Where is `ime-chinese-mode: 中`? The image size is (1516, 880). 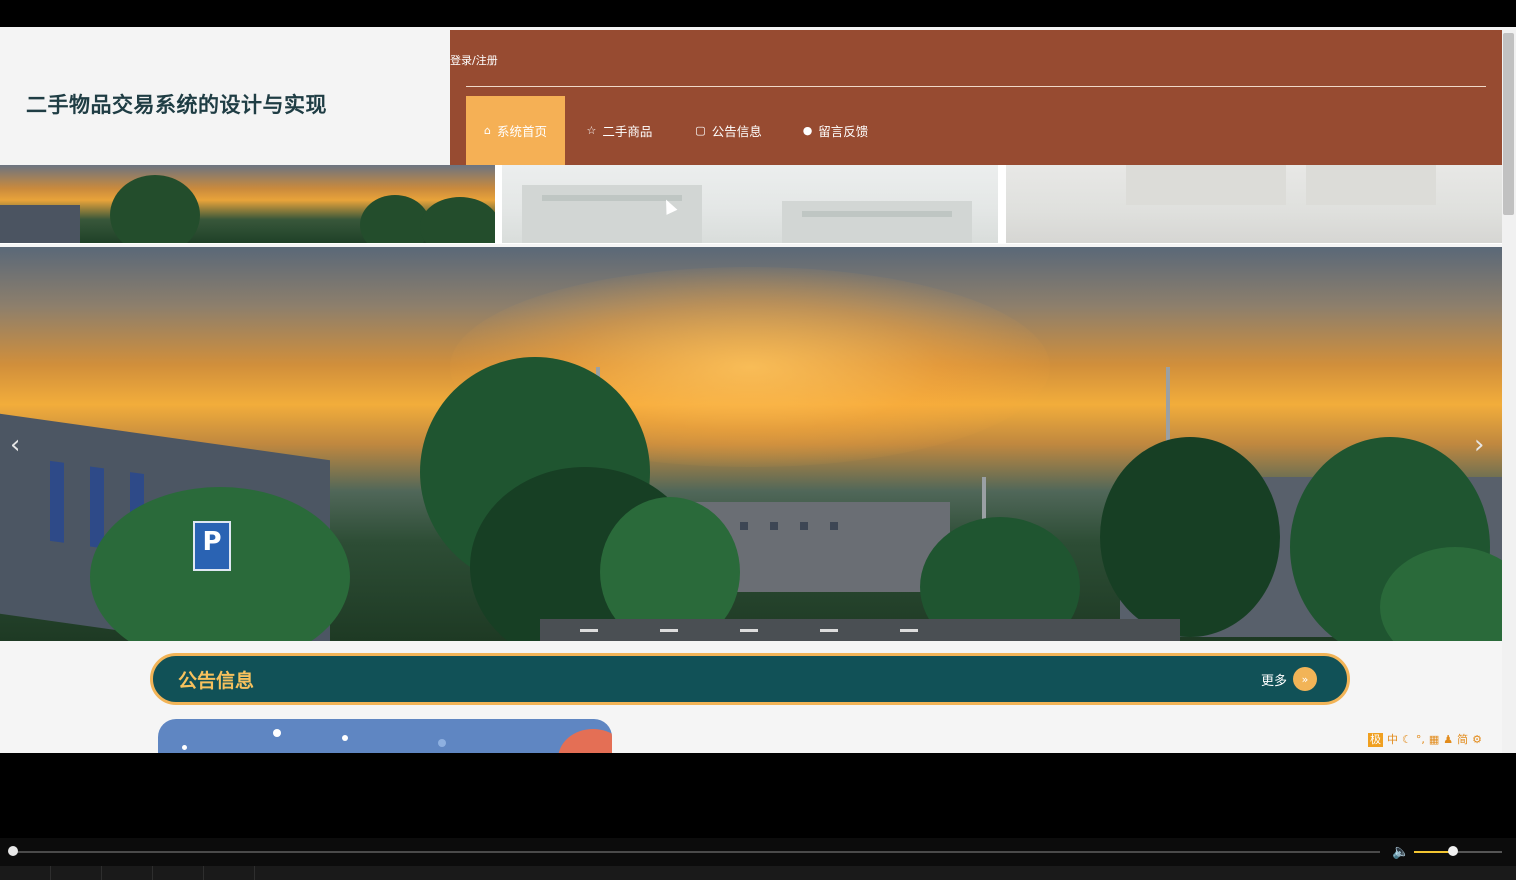 ime-chinese-mode: 中 is located at coordinates (1392, 740).